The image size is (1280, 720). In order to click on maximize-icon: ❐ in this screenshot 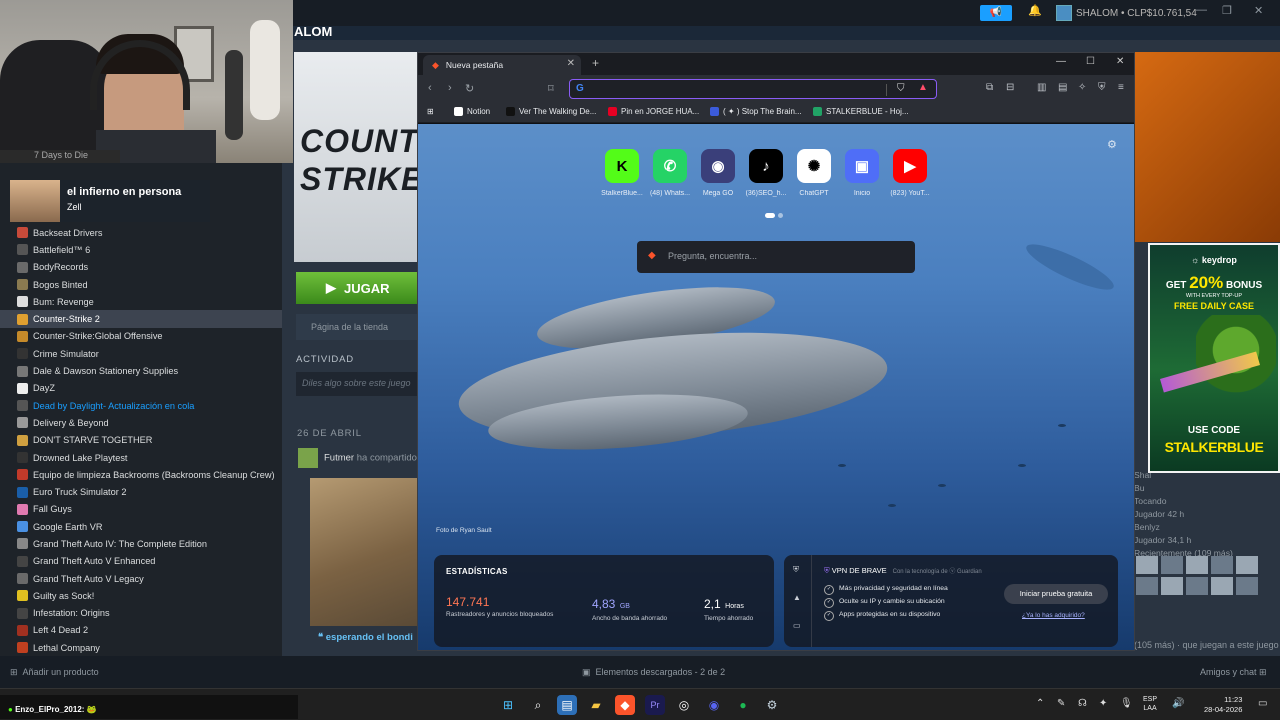, I will do `click(1227, 10)`.